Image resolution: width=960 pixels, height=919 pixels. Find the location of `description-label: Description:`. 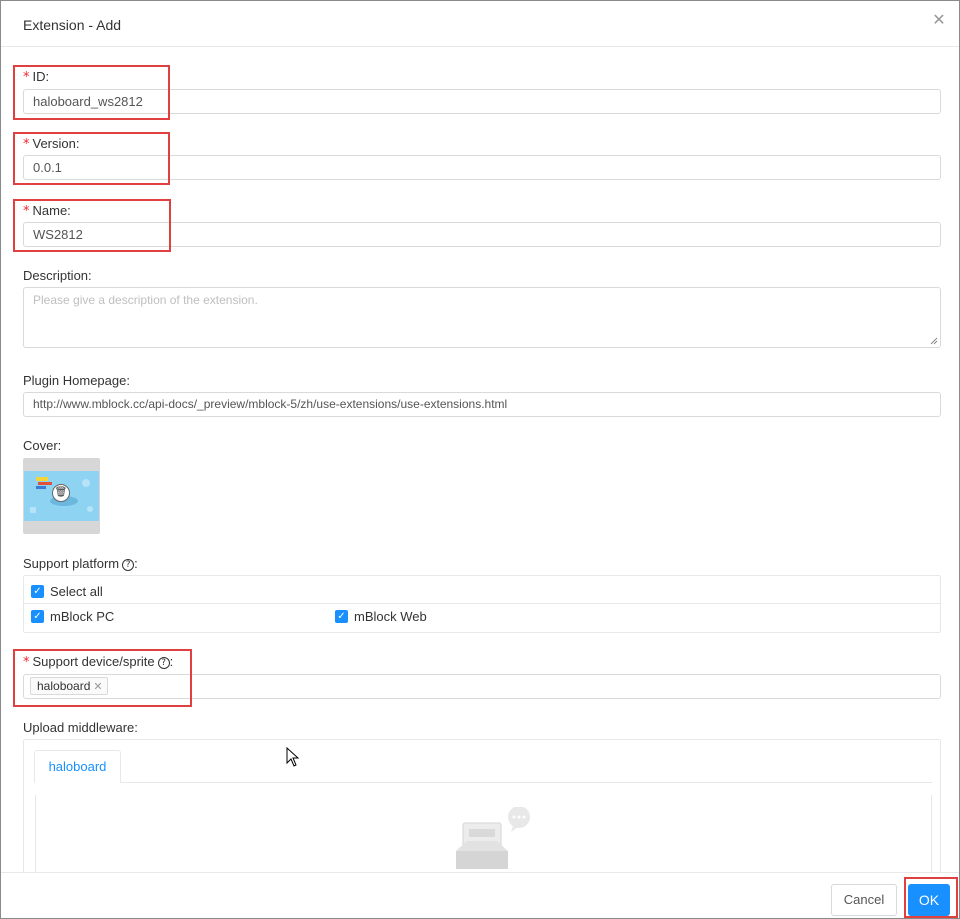

description-label: Description: is located at coordinates (57, 275).